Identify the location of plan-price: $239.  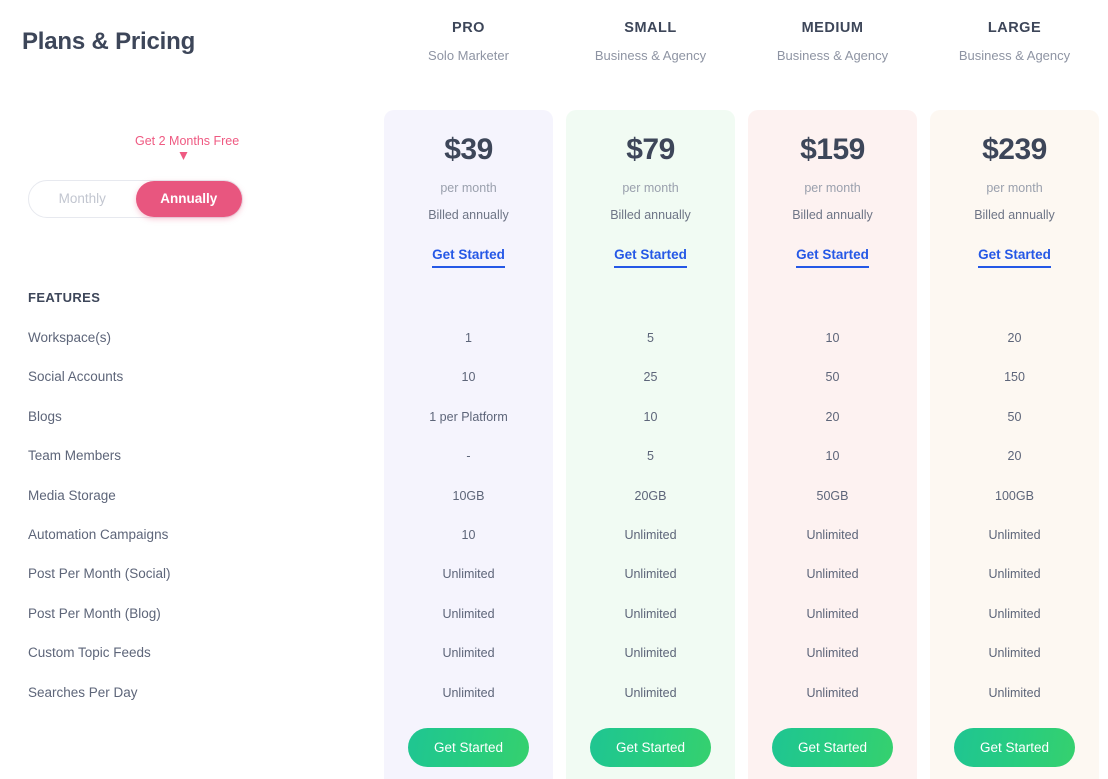
(1014, 149).